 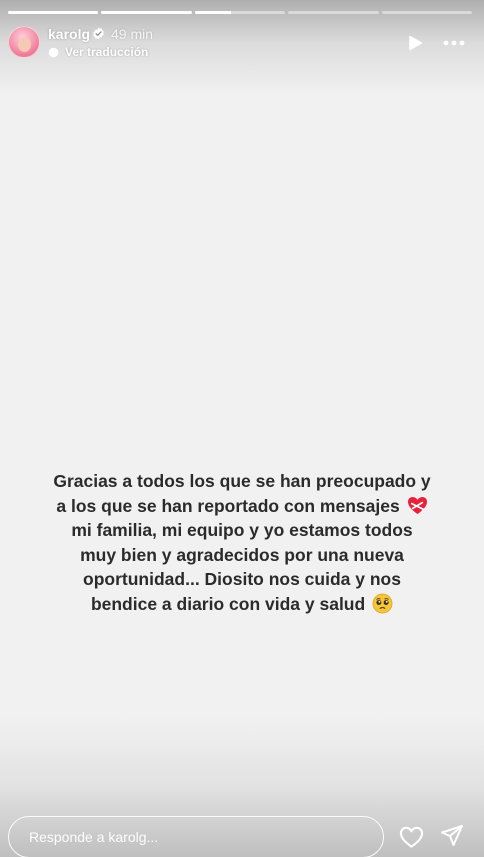 I want to click on more-options-button, so click(x=454, y=43).